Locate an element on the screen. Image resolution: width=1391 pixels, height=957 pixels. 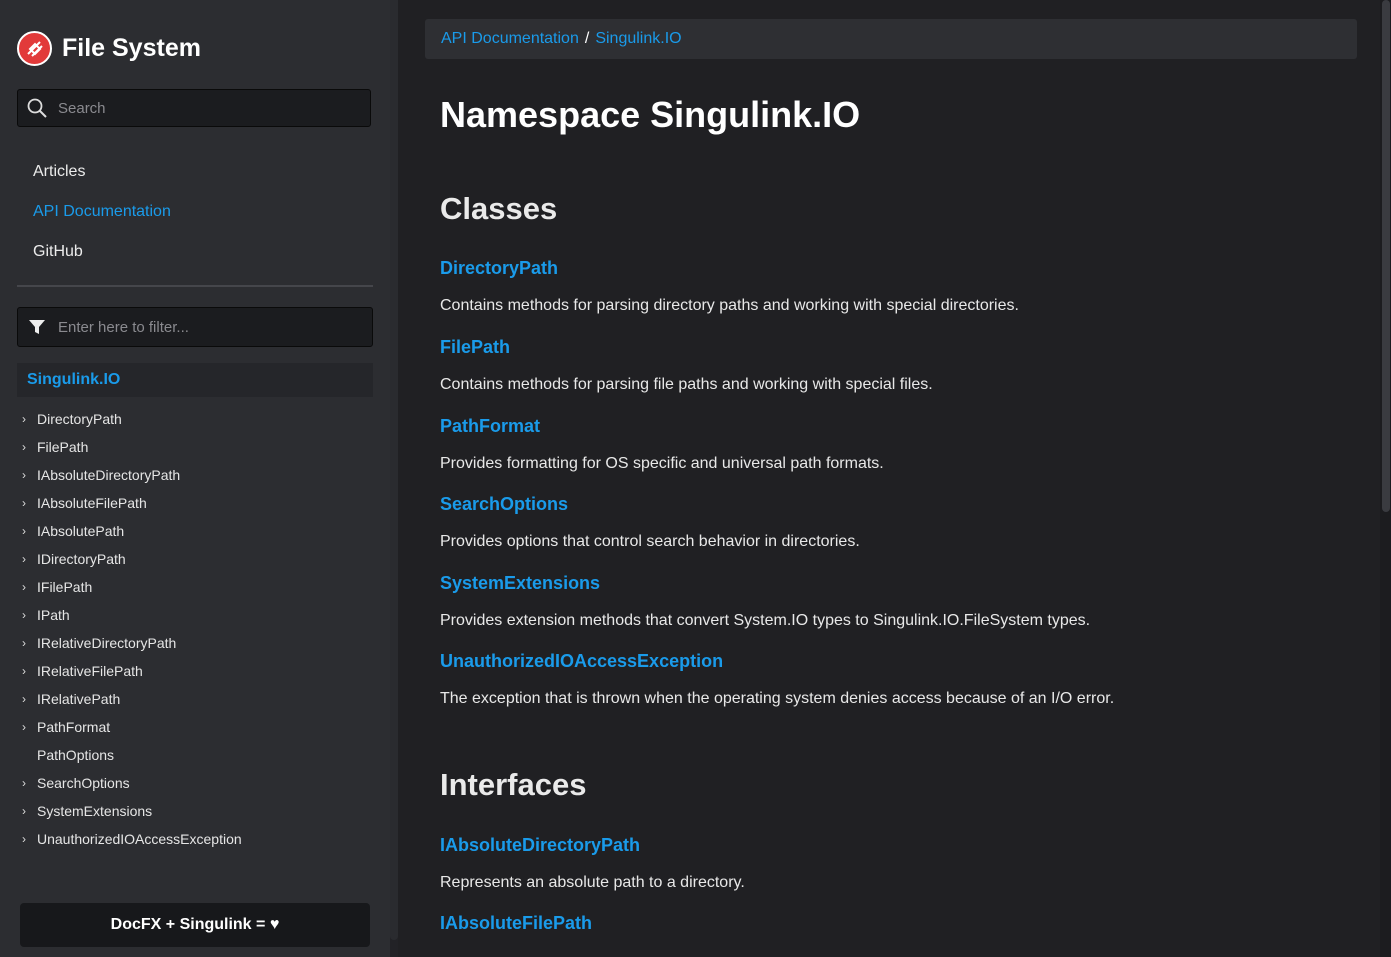
breadcrumb: API Documentation / Singulink.IO is located at coordinates (891, 39).